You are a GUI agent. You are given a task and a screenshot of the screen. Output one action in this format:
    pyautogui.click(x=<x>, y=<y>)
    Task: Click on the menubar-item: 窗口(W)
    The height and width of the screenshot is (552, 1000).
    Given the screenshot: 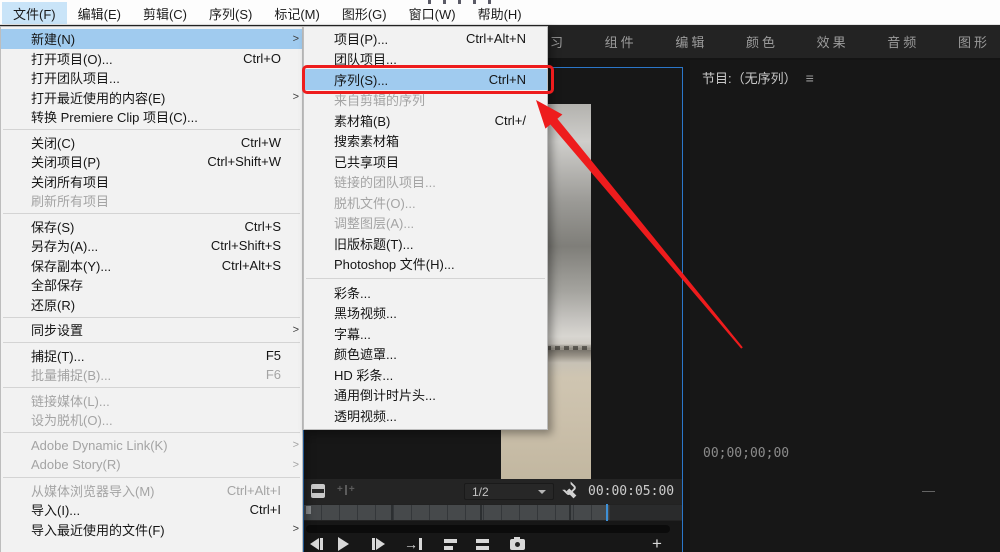 What is the action you would take?
    pyautogui.click(x=432, y=13)
    